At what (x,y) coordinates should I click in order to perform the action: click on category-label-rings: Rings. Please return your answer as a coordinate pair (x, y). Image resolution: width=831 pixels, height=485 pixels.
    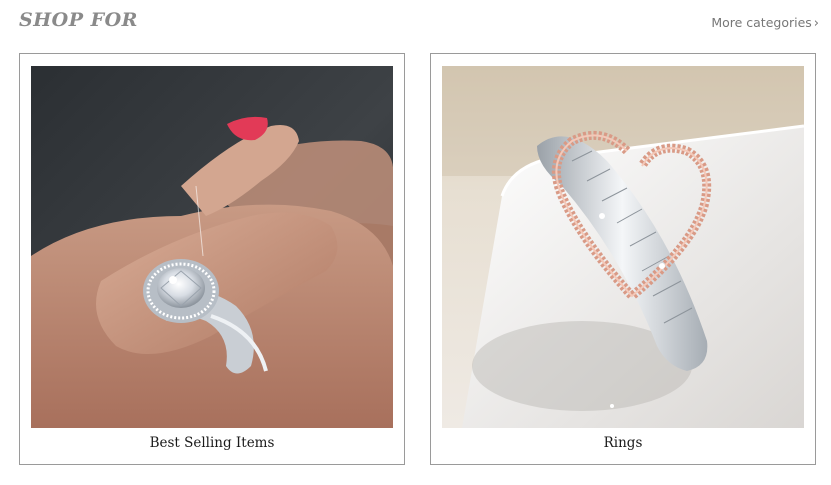
    Looking at the image, I should click on (623, 443).